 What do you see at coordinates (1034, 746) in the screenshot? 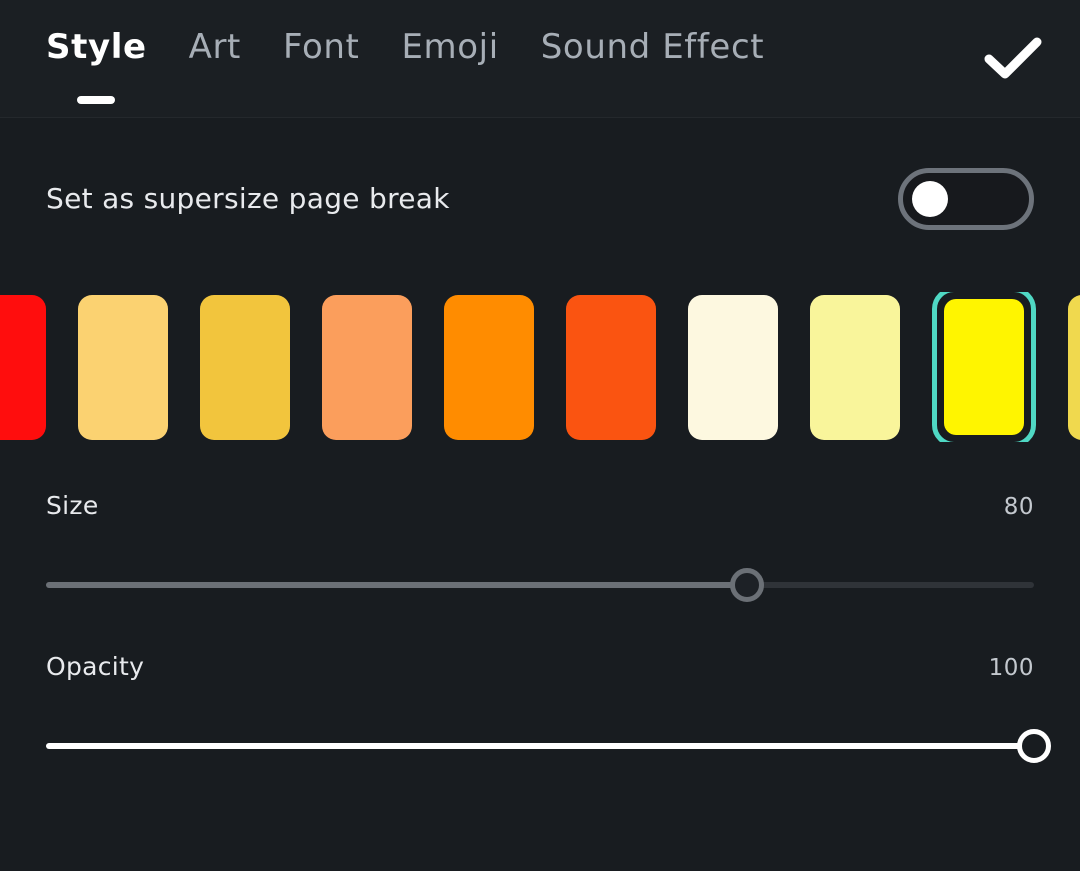
I see `opacity-slider-knob` at bounding box center [1034, 746].